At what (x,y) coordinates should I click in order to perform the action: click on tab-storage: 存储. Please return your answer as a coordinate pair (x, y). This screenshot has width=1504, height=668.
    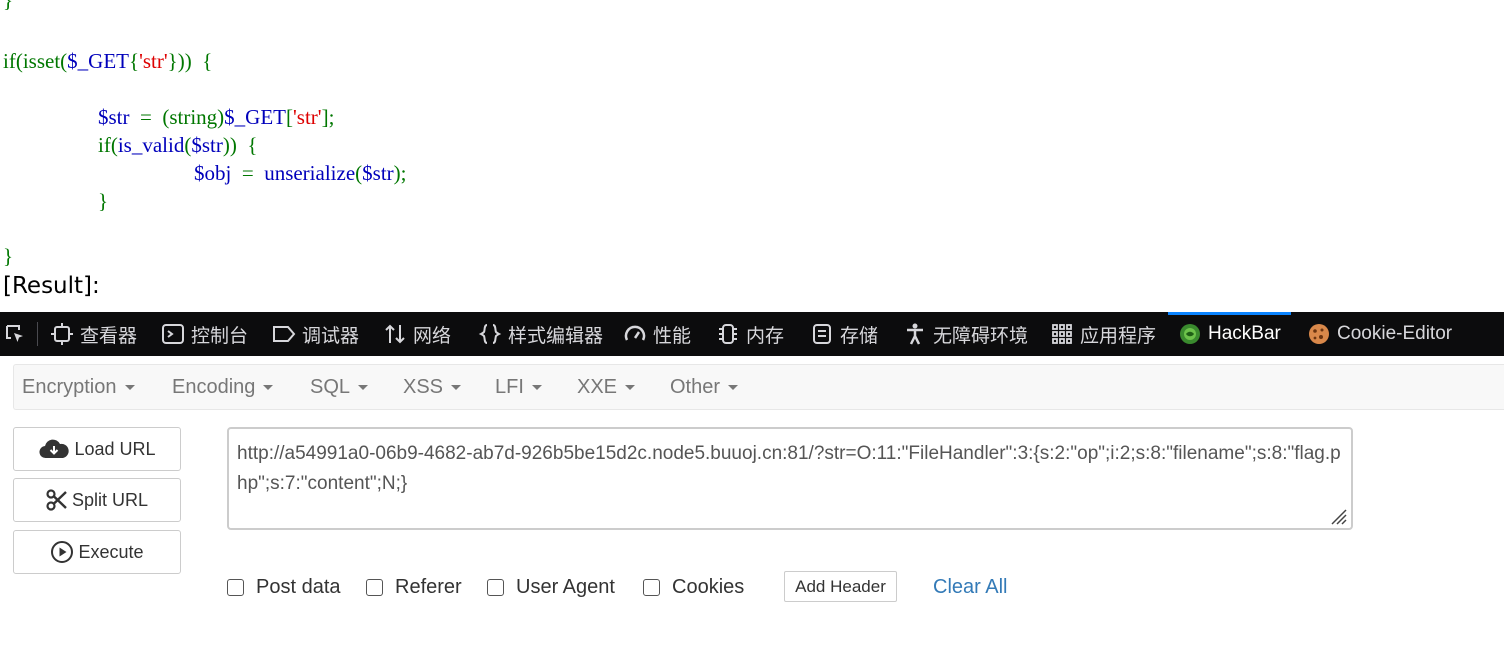
    Looking at the image, I should click on (844, 334).